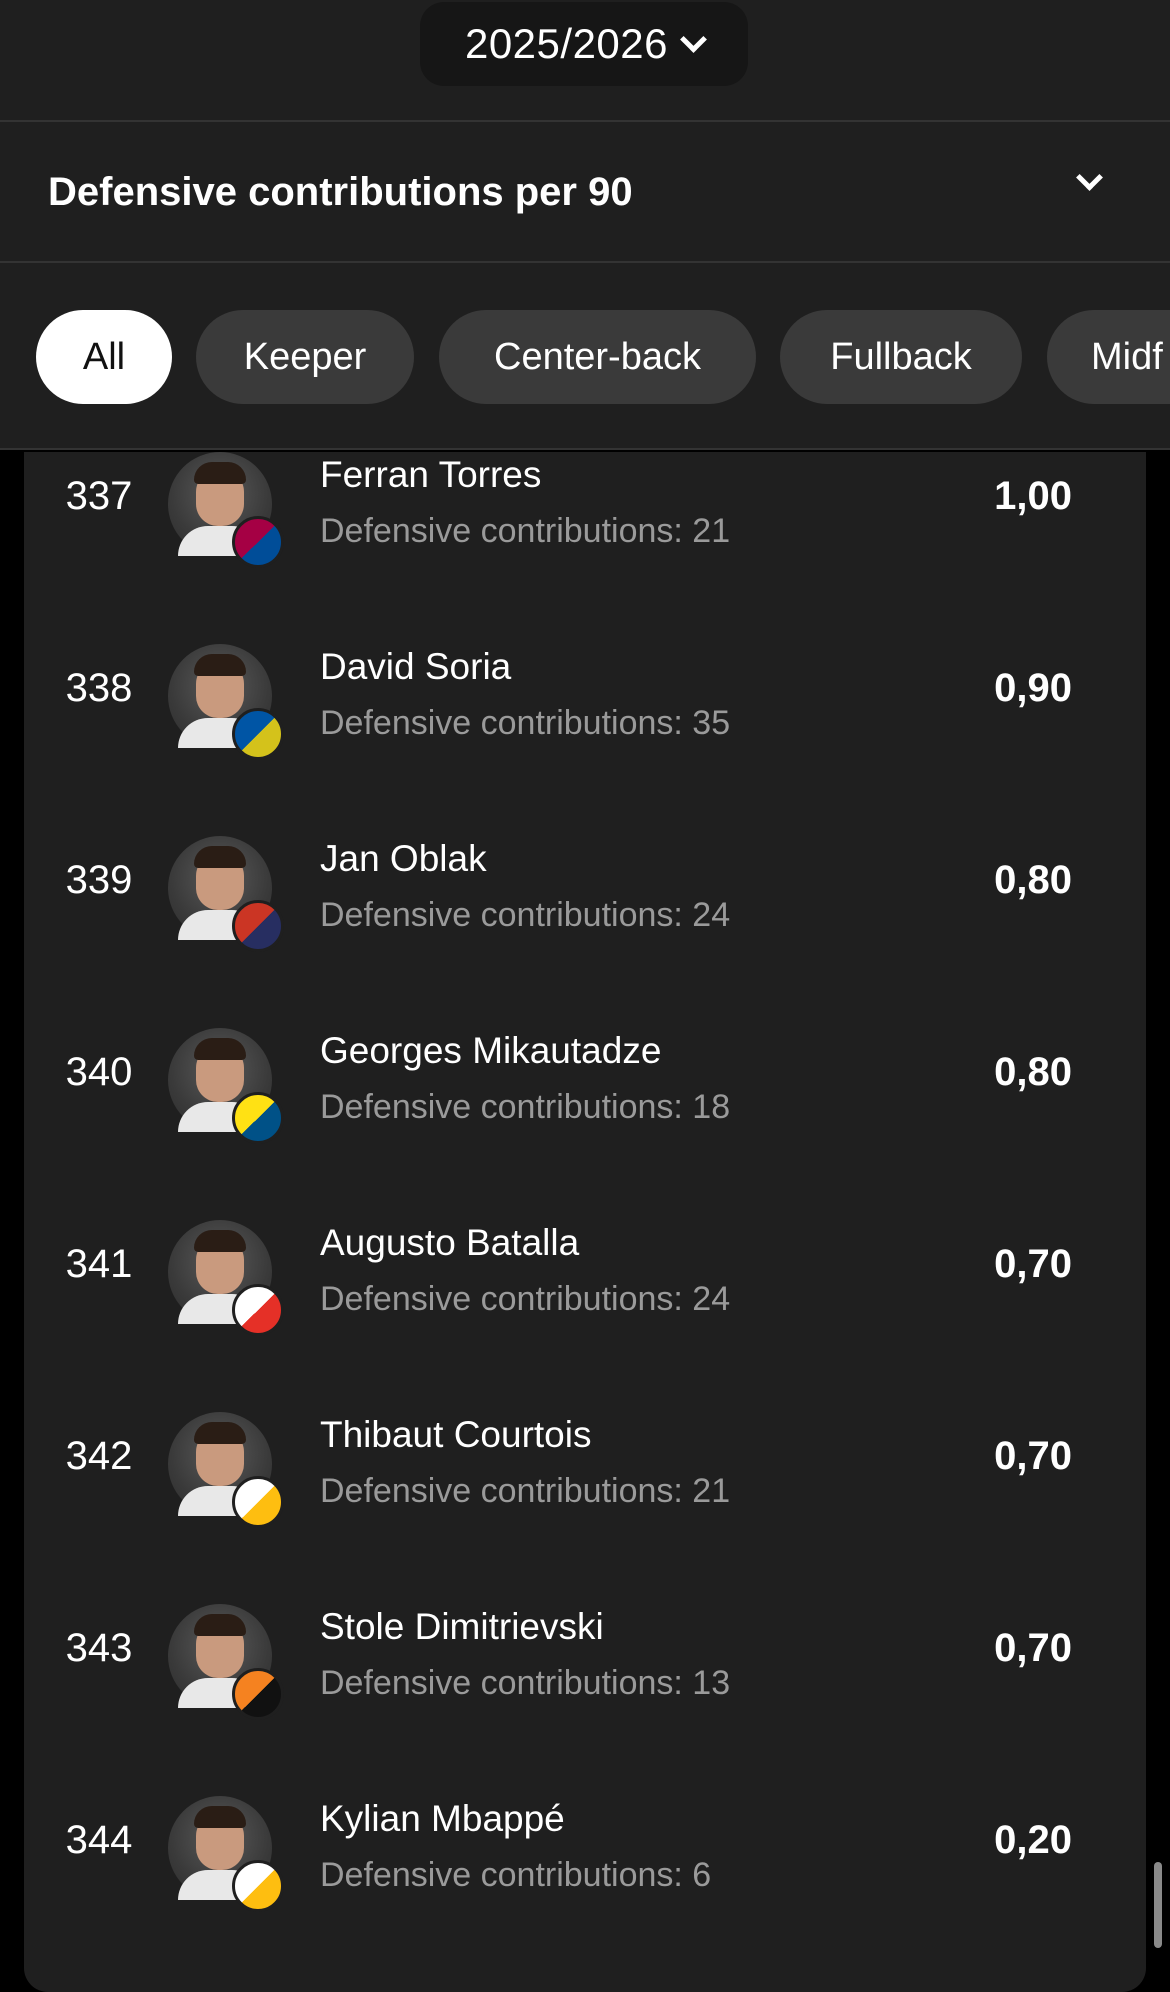 Image resolution: width=1170 pixels, height=1992 pixels. Describe the element at coordinates (491, 1050) in the screenshot. I see `player-name: Georges Mikautadze` at that location.